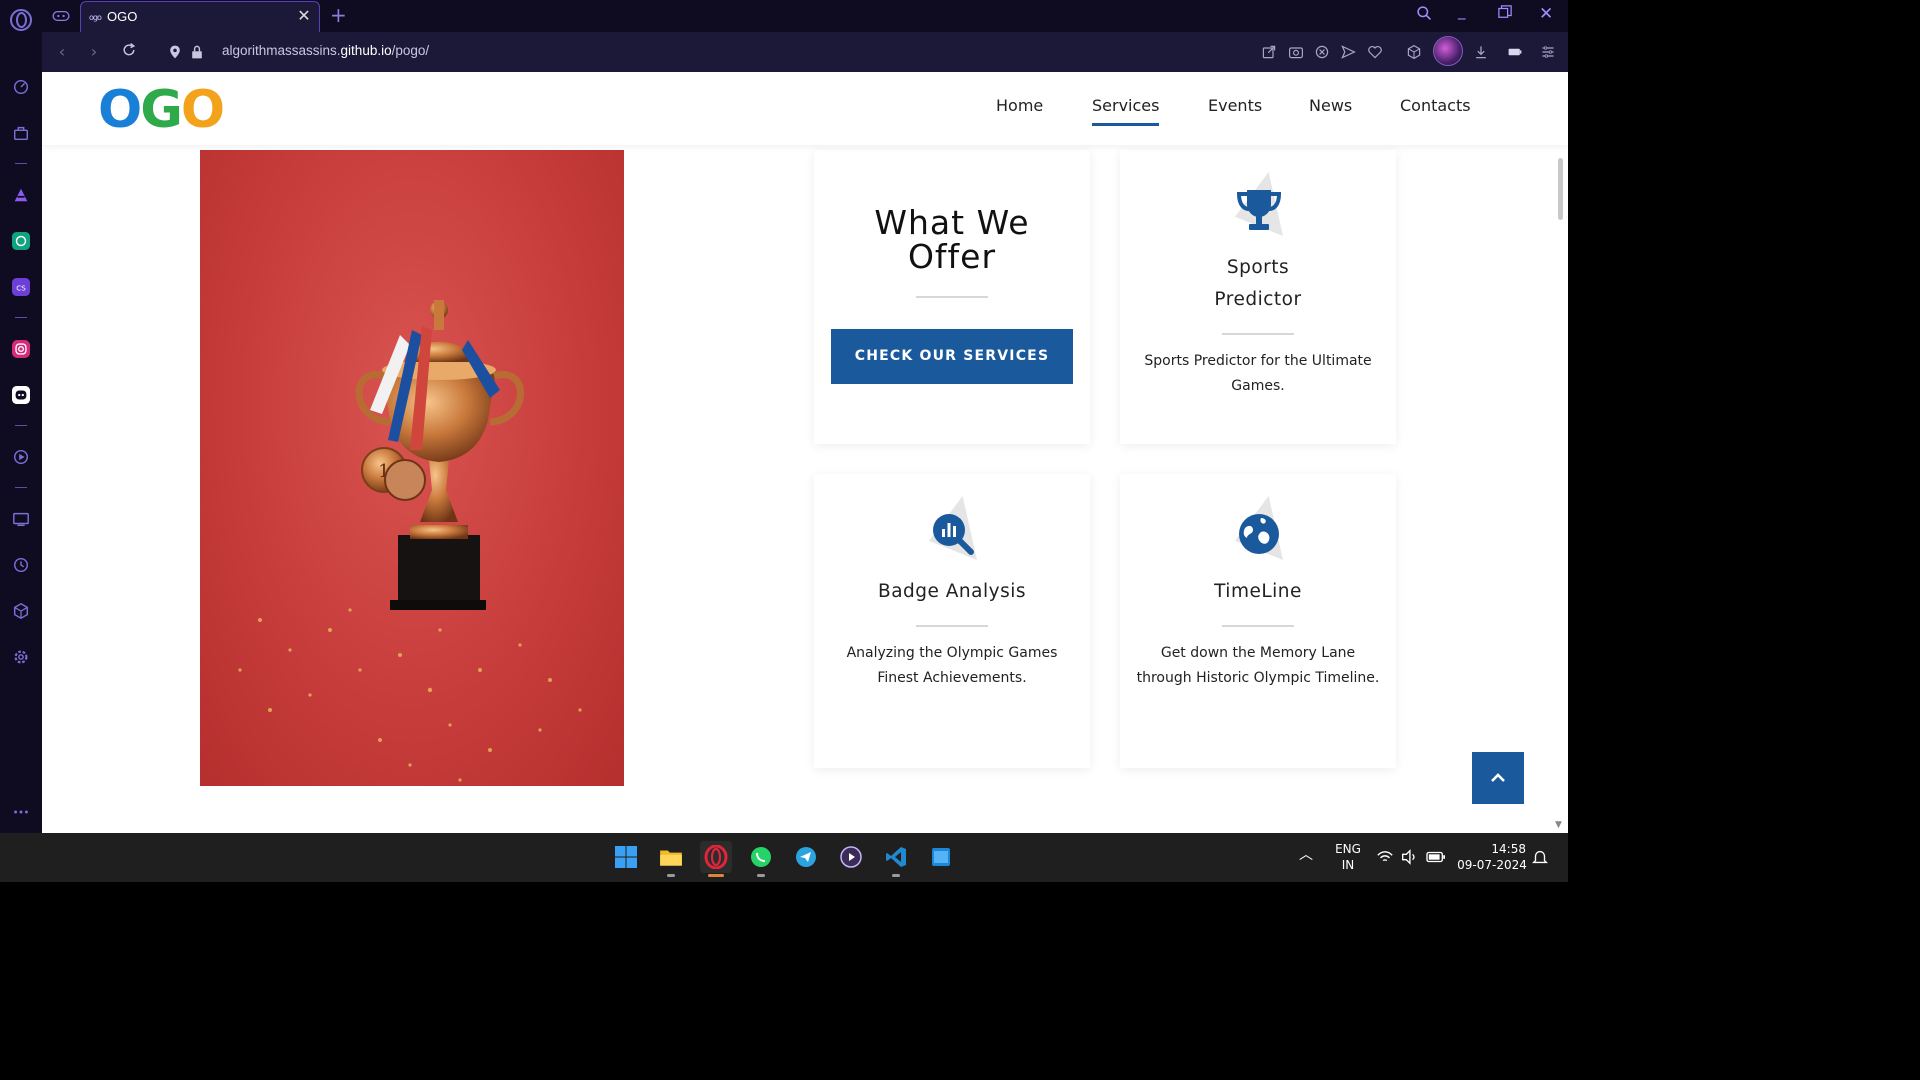  Describe the element at coordinates (21, 87) in the screenshot. I see `speed-dial-icon` at that location.